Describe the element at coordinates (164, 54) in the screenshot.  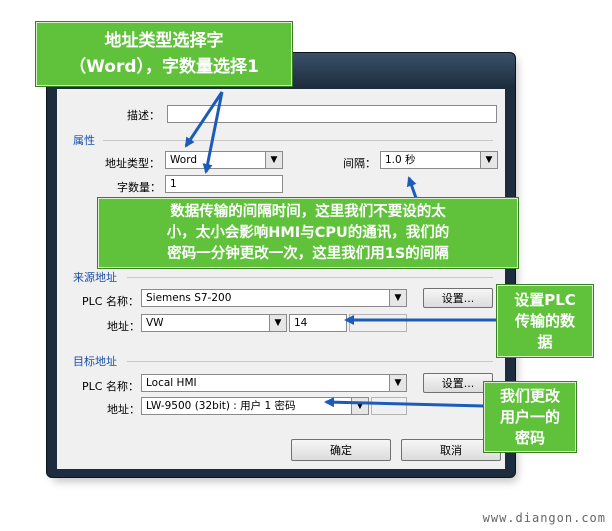
I see `callout-address-type: 地址类型选择字 （Word），字数量选择1` at that location.